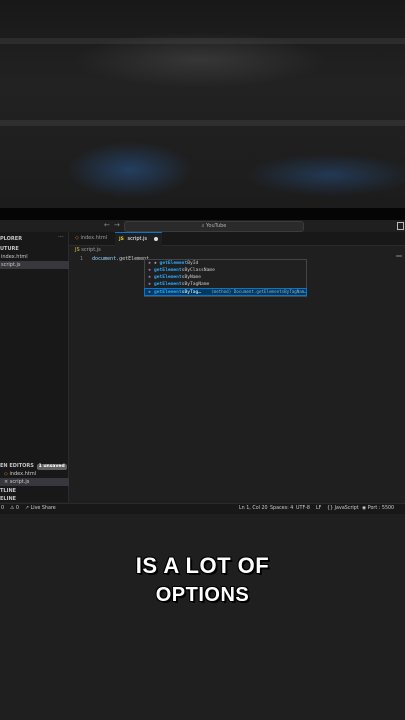 This screenshot has height=720, width=405. I want to click on suggestion-item: ◈ getElementsByClassName, so click(225, 271).